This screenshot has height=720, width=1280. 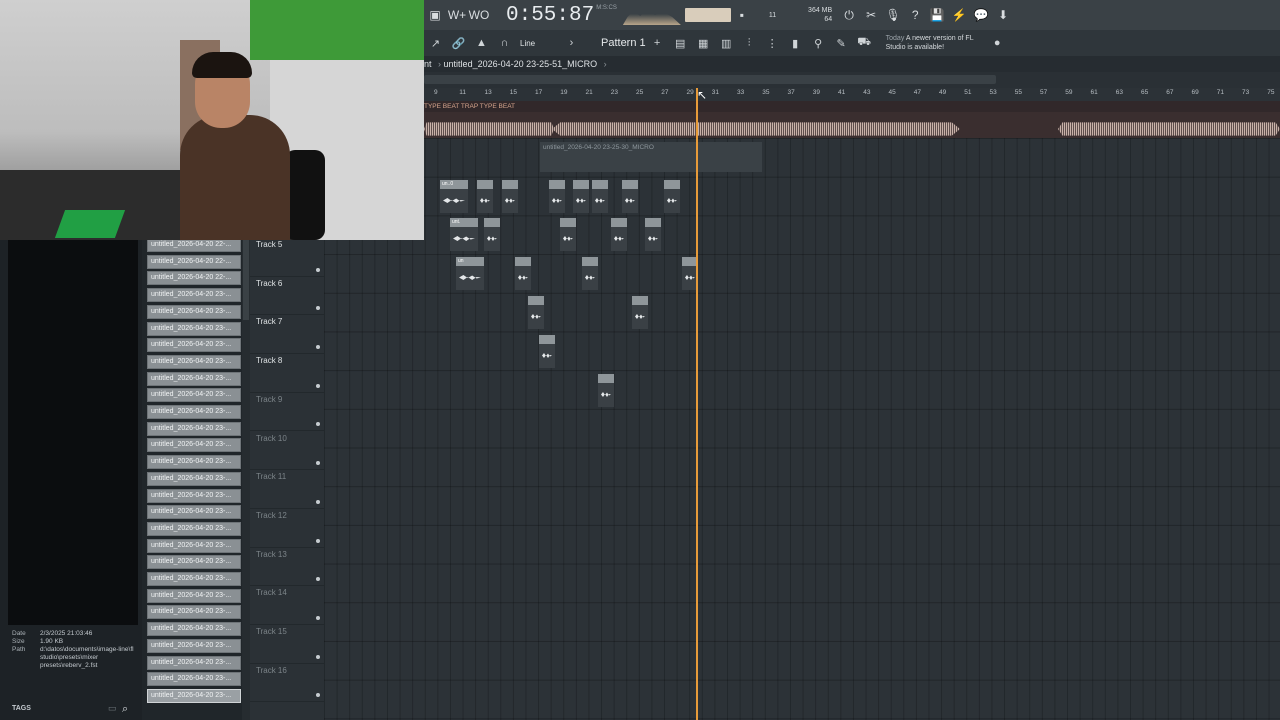 I want to click on arrow-icon: ↗, so click(x=435, y=43).